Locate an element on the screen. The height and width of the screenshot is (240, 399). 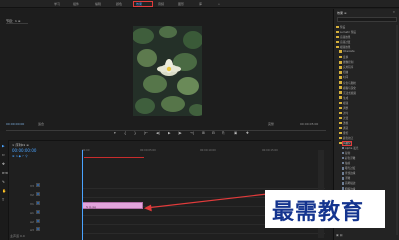
effect-label: 视频 is located at coordinates (346, 103).